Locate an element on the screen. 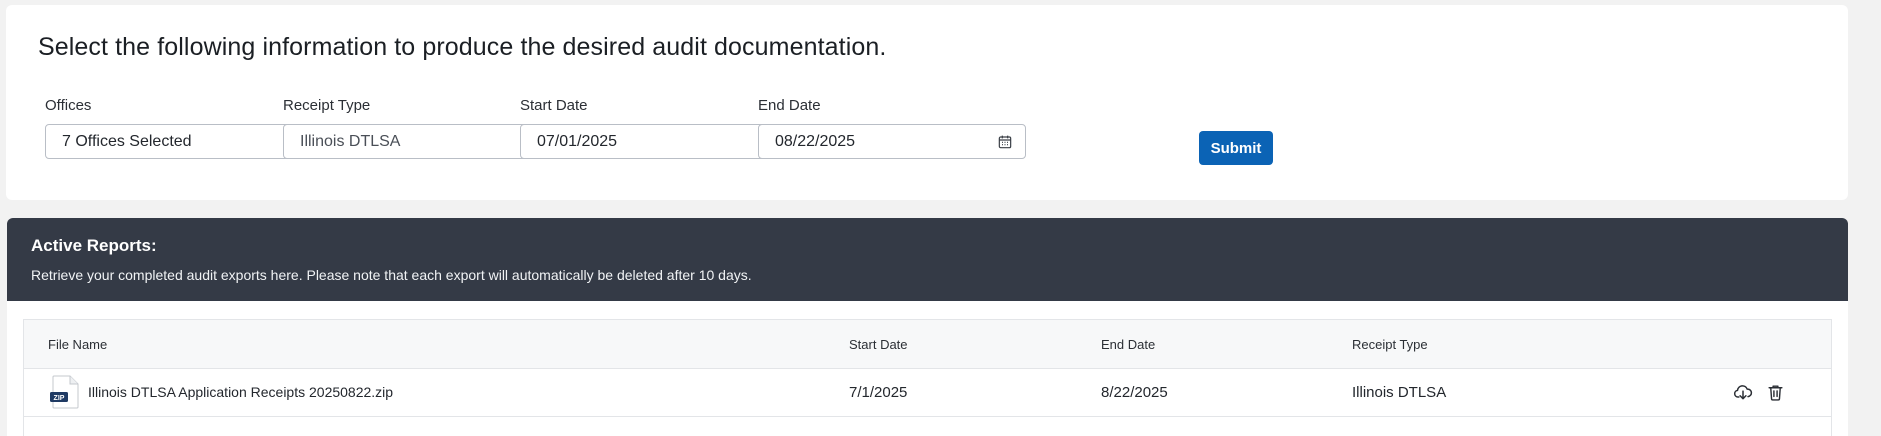 This screenshot has height=436, width=1881. active-reports-title: Active Reports: is located at coordinates (94, 245).